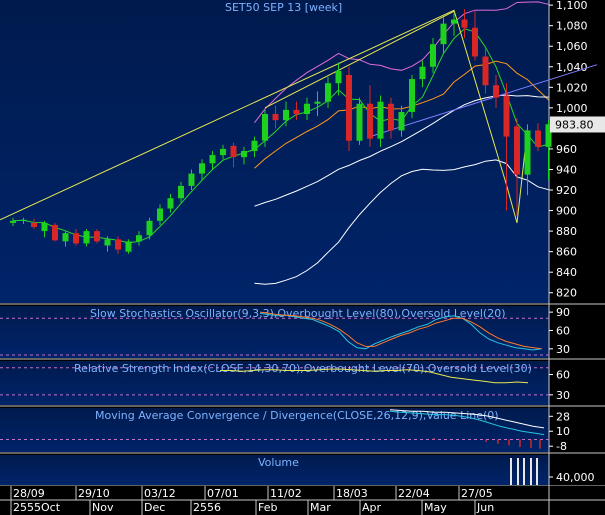  I want to click on price-tick-label: 1,000, so click(572, 108).